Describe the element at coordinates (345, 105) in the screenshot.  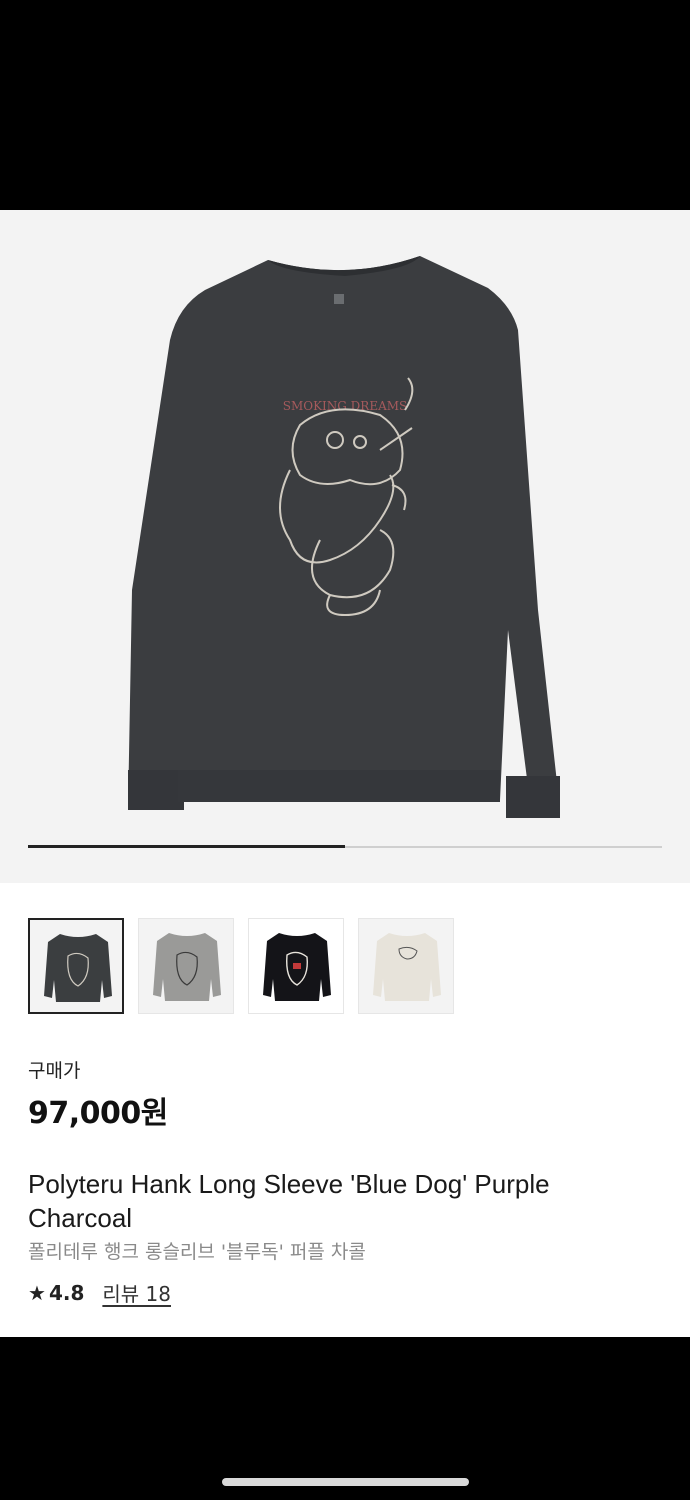
I see `top-black-bar` at that location.